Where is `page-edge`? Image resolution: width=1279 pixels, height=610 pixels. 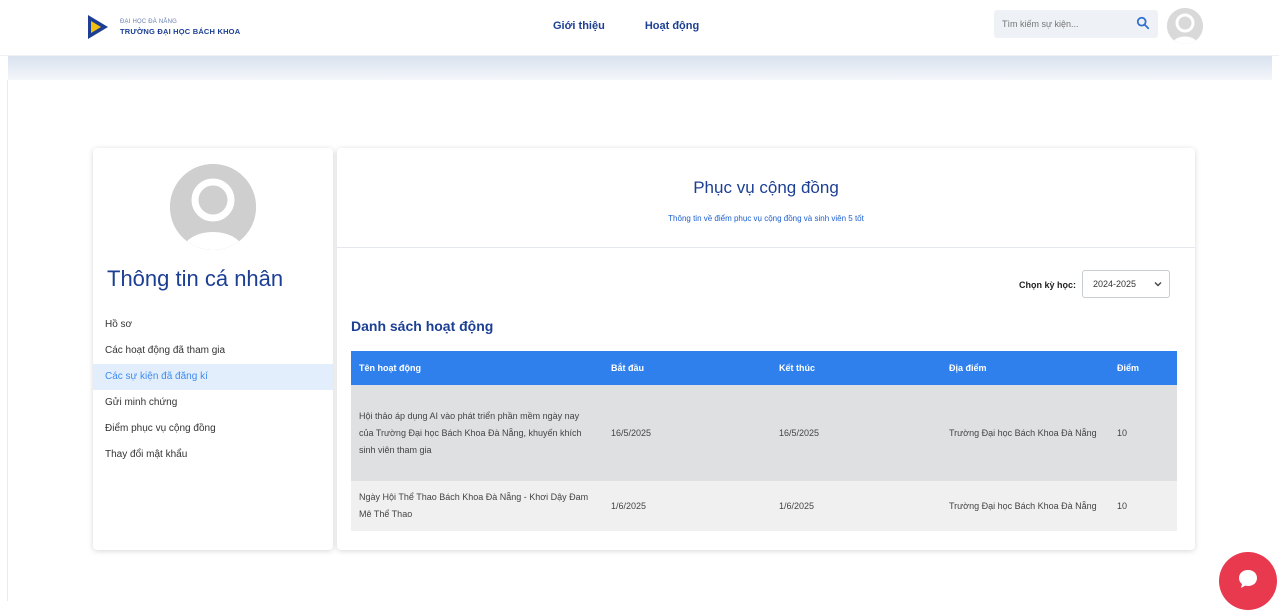
page-edge is located at coordinates (7, 340).